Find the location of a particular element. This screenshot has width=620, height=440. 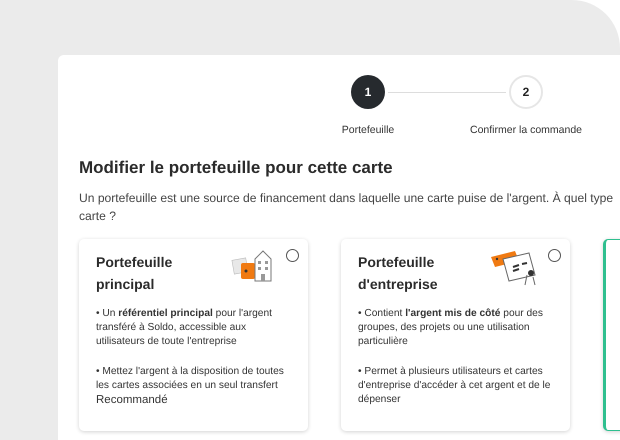

step-label: Portefeuille is located at coordinates (368, 130).